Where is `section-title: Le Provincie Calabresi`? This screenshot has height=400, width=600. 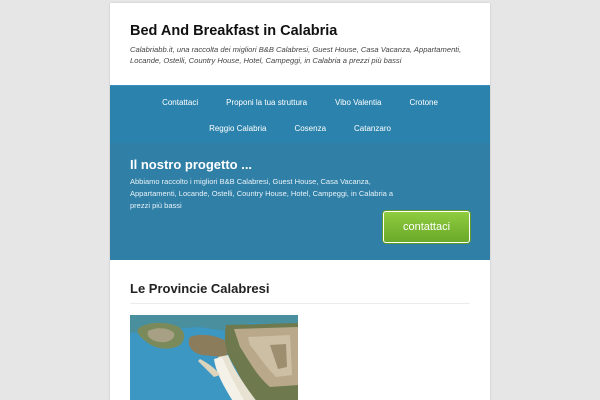 section-title: Le Provincie Calabresi is located at coordinates (200, 288).